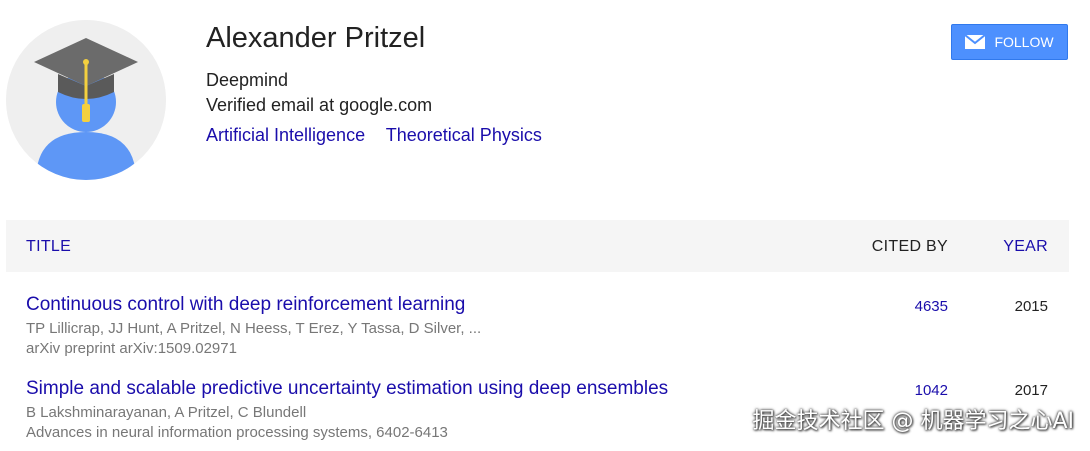 This screenshot has height=451, width=1090. Describe the element at coordinates (316, 38) in the screenshot. I see `profile-name: Alexander Pritzel` at that location.